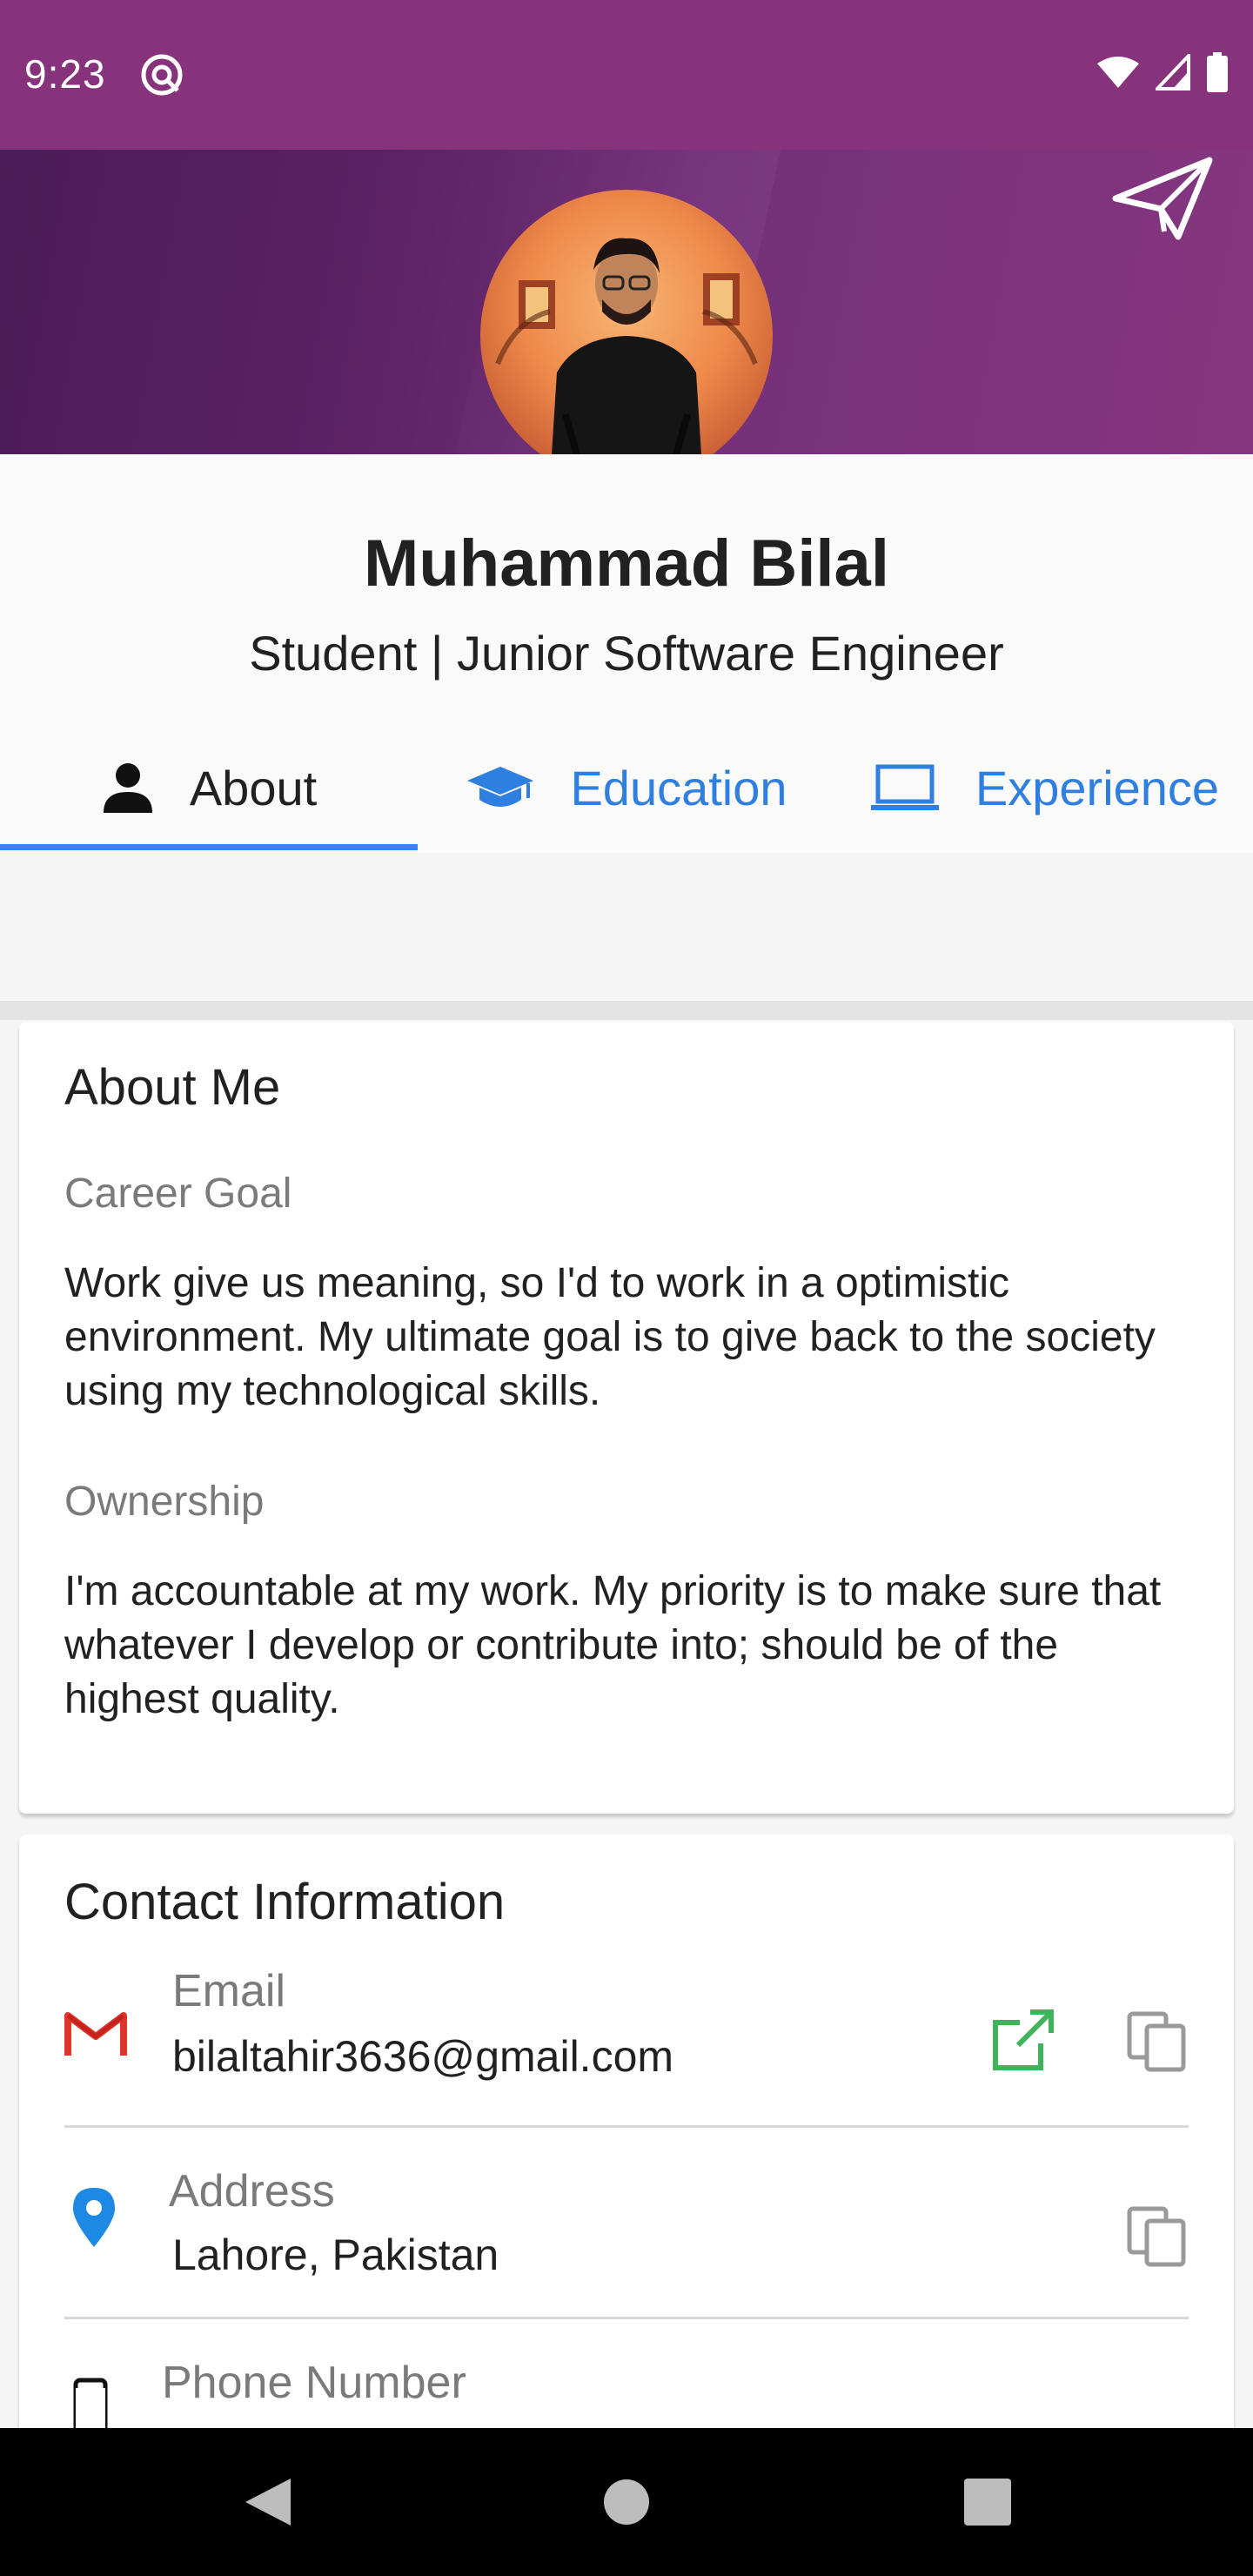 This screenshot has width=1253, height=2576. I want to click on gmail-icon, so click(95, 2034).